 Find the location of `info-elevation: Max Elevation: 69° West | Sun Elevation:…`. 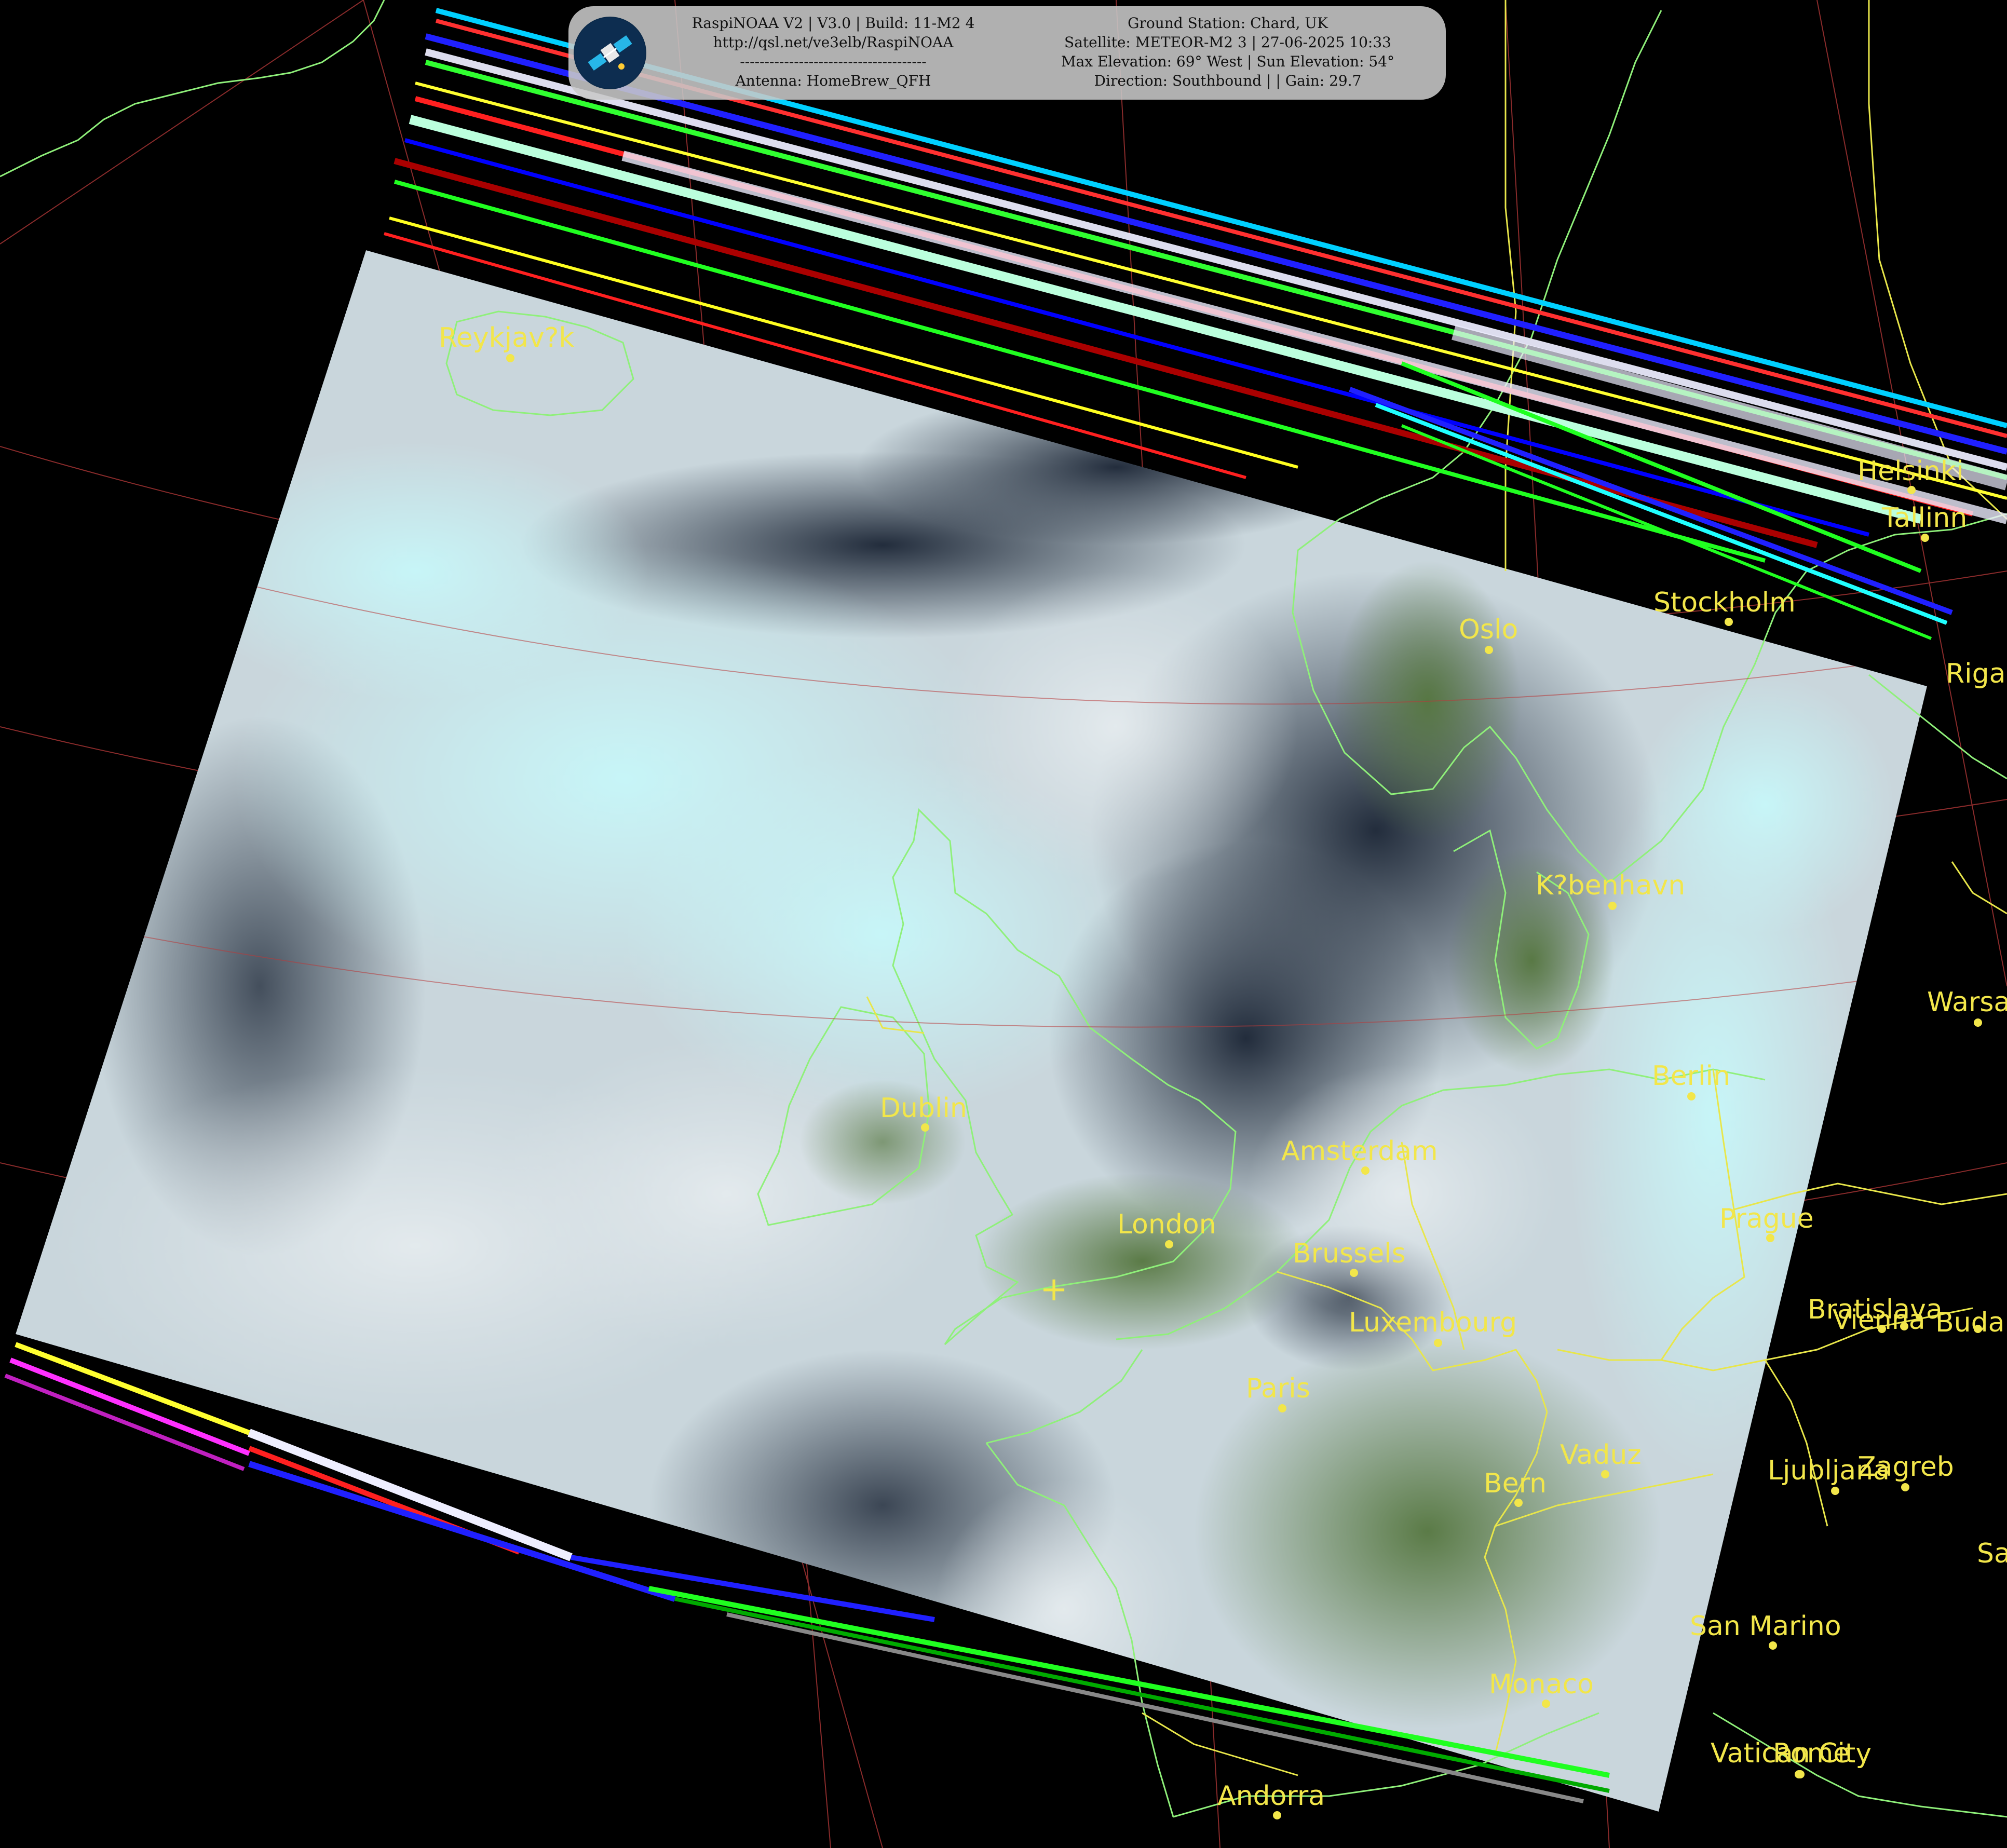

info-elevation: Max Elevation: 69° West | Sun Elevation:… is located at coordinates (1228, 62).